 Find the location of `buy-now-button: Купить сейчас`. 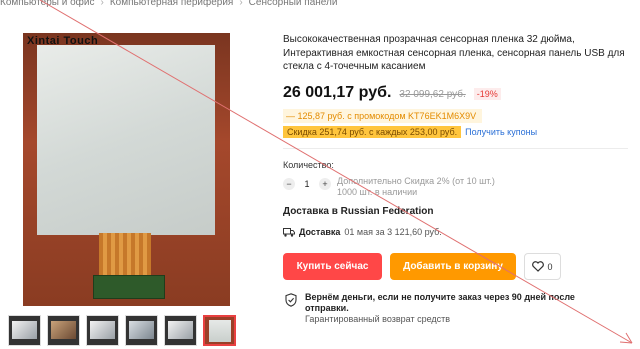

buy-now-button: Купить сейчас is located at coordinates (332, 266).